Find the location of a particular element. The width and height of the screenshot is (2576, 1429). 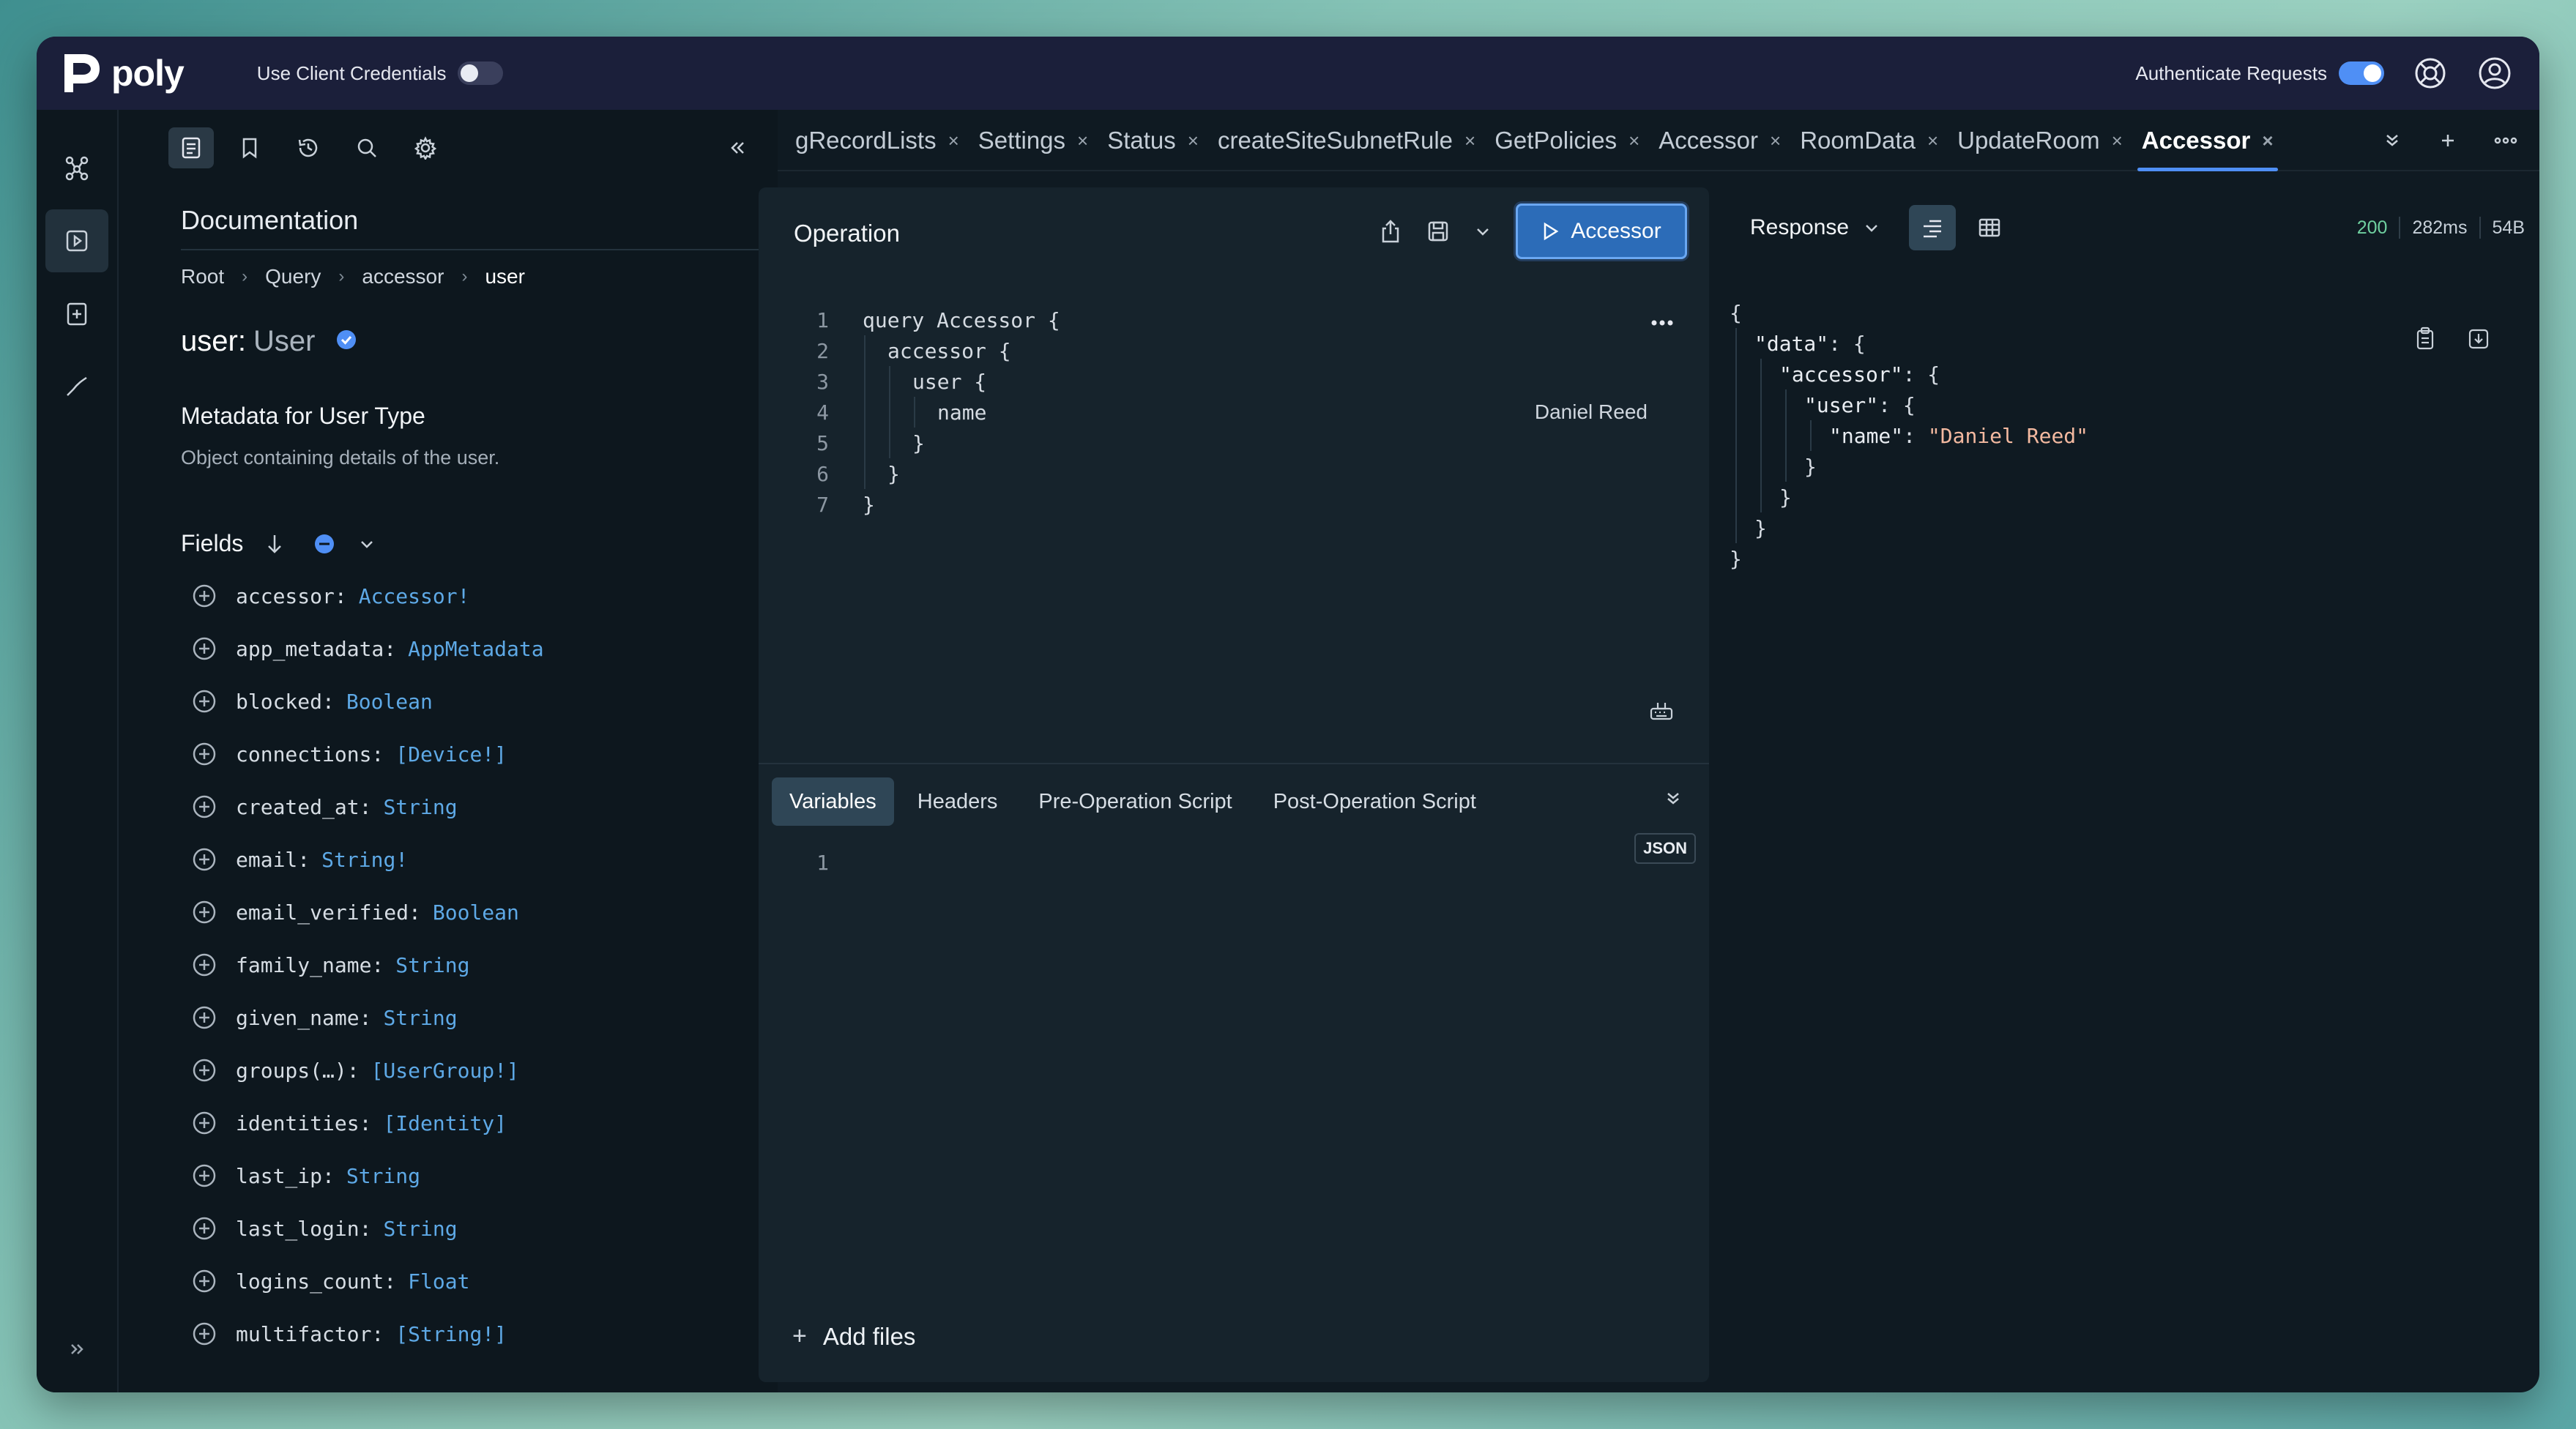

tabs-overflow-icon is located at coordinates (2392, 140).